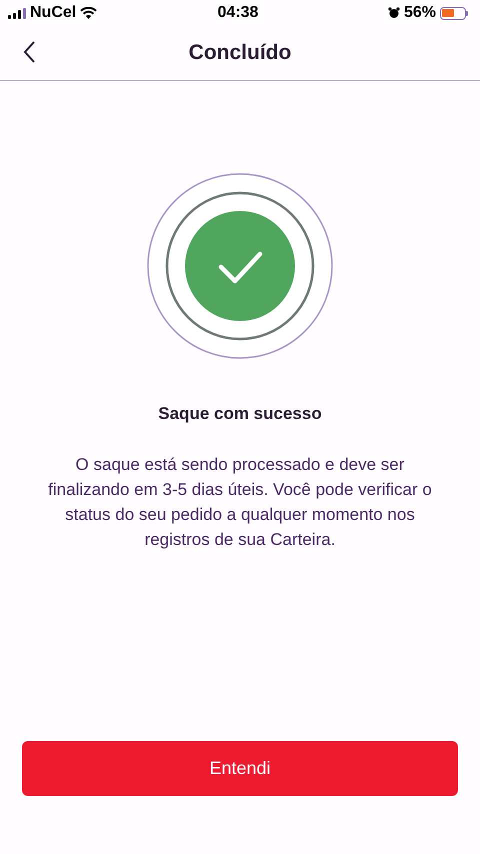  I want to click on success-message: O saque está sendo processado e deve ser finalizando em 3-5 dias úteis. Você pode verificar o status do seu pedido a qualquer momento nos registros de sua Carteira., so click(240, 502).